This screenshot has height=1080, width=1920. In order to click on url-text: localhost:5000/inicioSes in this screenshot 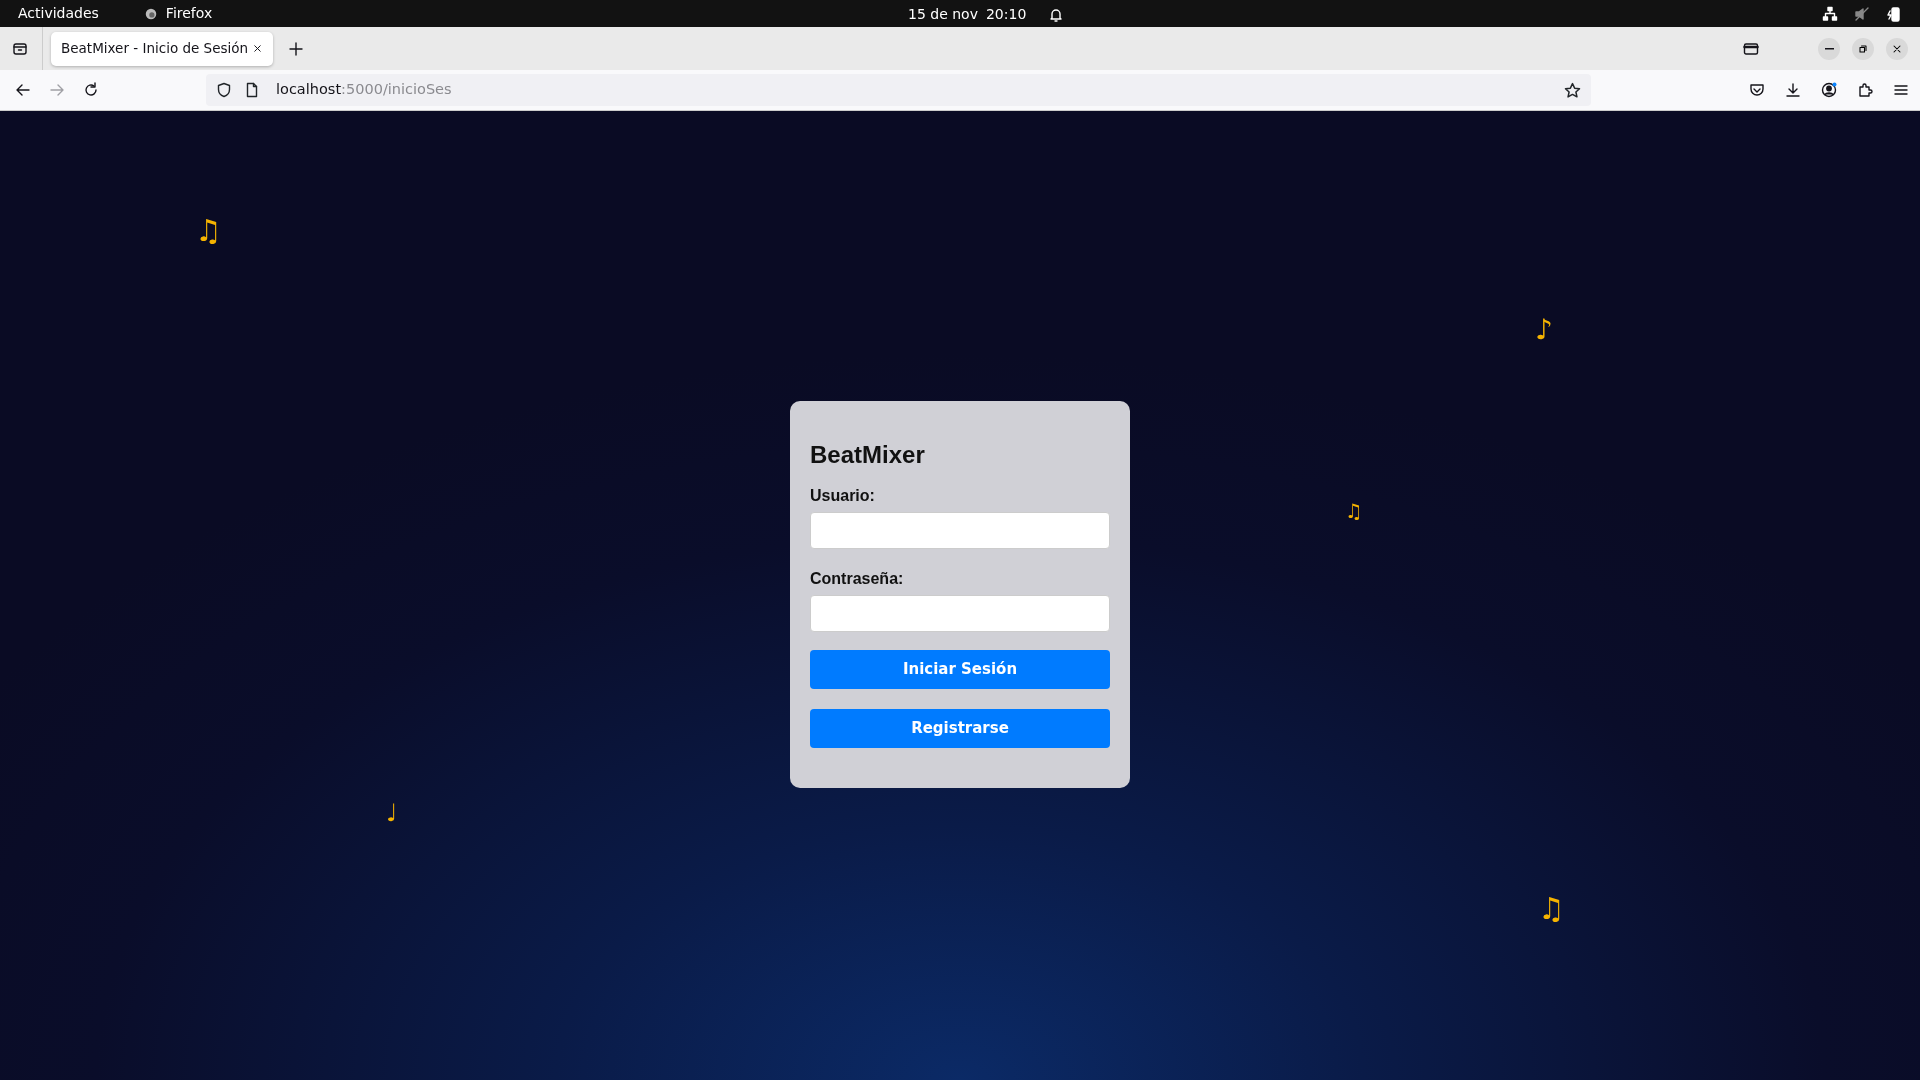, I will do `click(364, 90)`.